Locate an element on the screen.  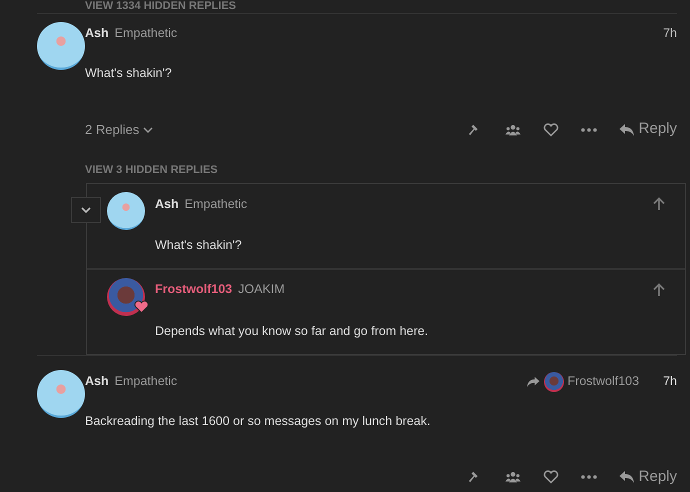
post-text: Backreading the last 1600 or so messages on my lunch break. is located at coordinates (258, 422).